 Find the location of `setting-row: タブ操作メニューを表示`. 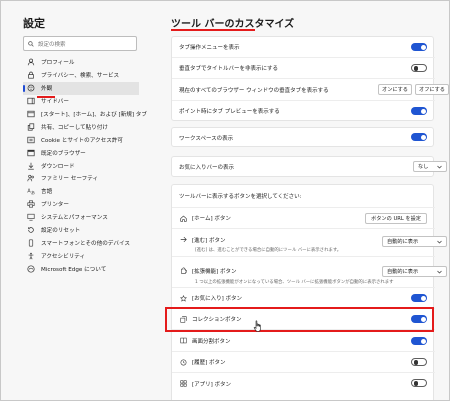

setting-row: タブ操作メニューを表示 is located at coordinates (303, 47).